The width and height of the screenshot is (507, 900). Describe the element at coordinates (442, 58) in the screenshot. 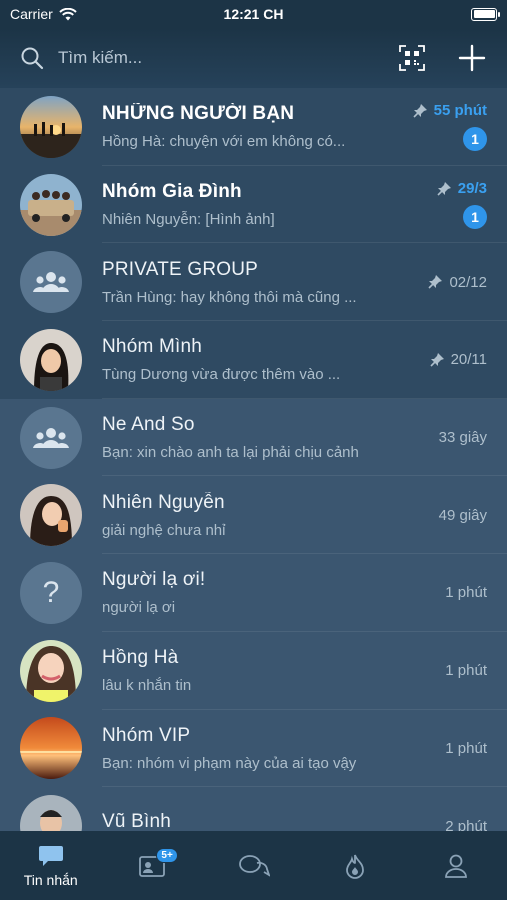

I see `header-actions` at that location.